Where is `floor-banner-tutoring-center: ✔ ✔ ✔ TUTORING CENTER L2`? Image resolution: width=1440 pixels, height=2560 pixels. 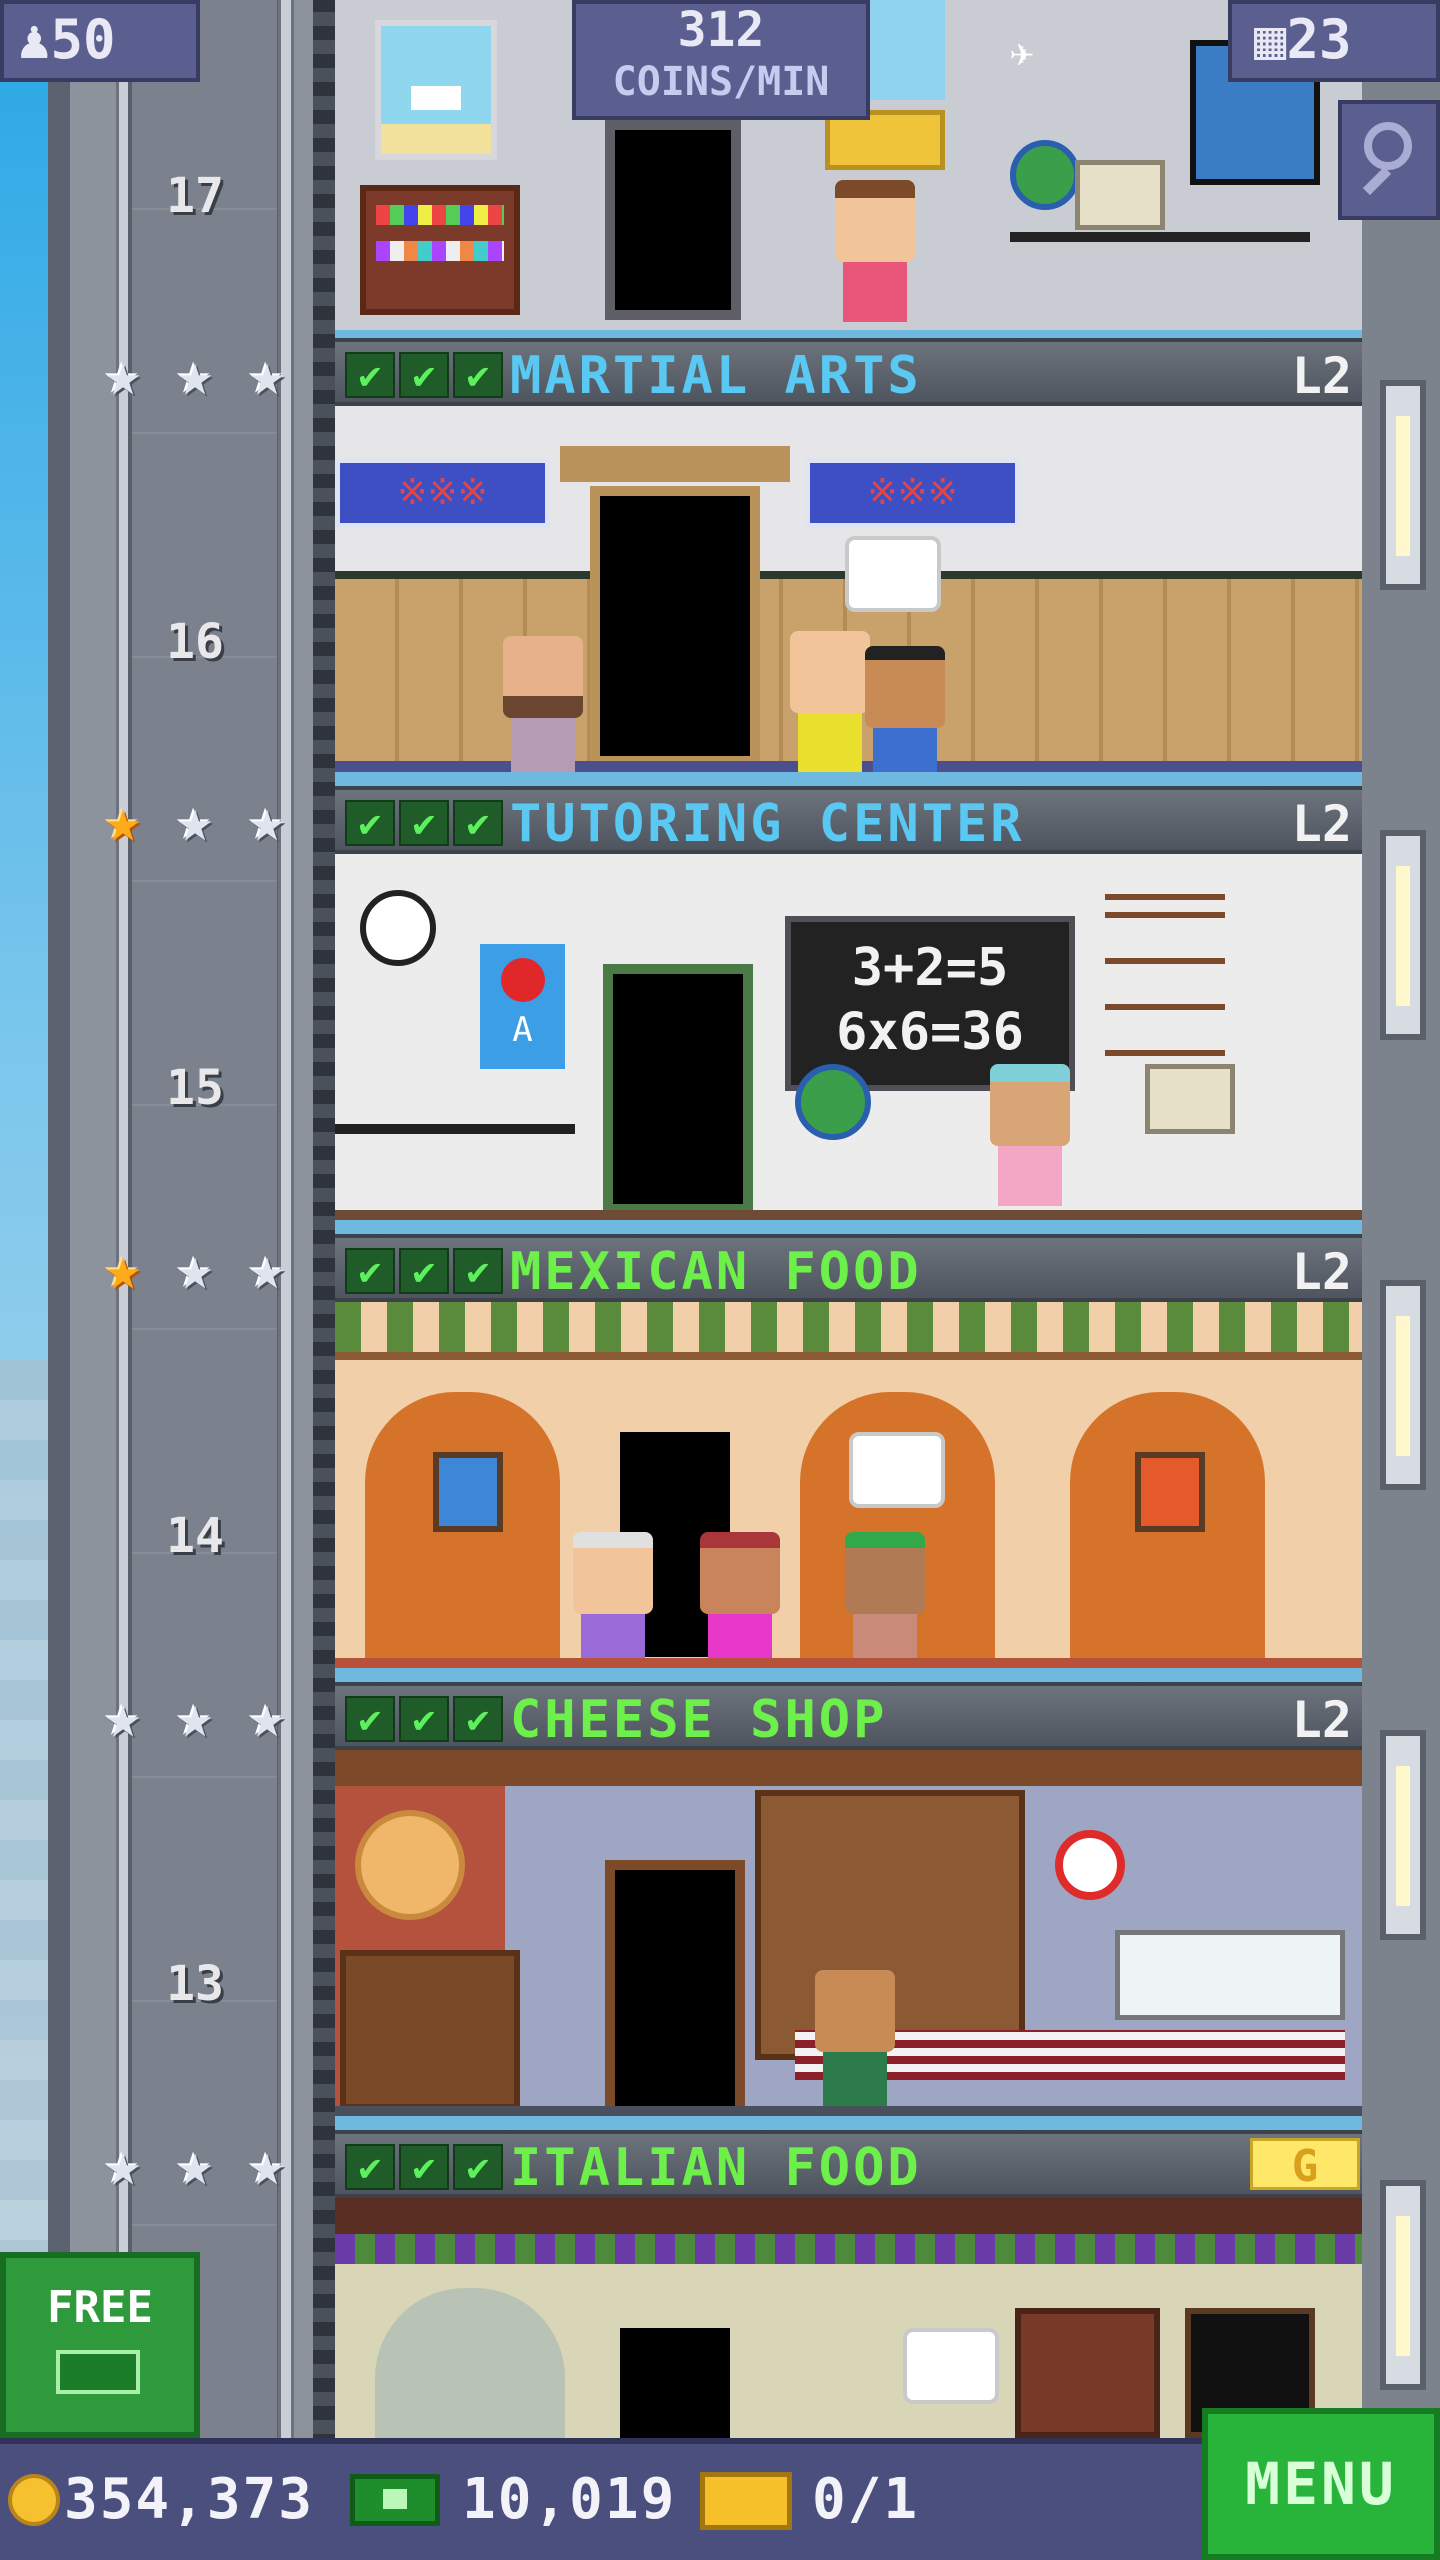 floor-banner-tutoring-center: ✔ ✔ ✔ TUTORING CENTER L2 is located at coordinates (848, 820).